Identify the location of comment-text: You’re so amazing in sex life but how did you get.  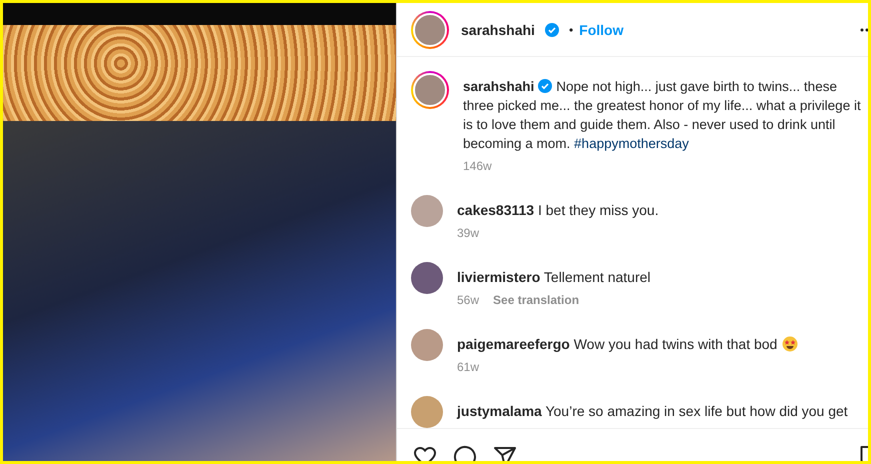
(696, 411).